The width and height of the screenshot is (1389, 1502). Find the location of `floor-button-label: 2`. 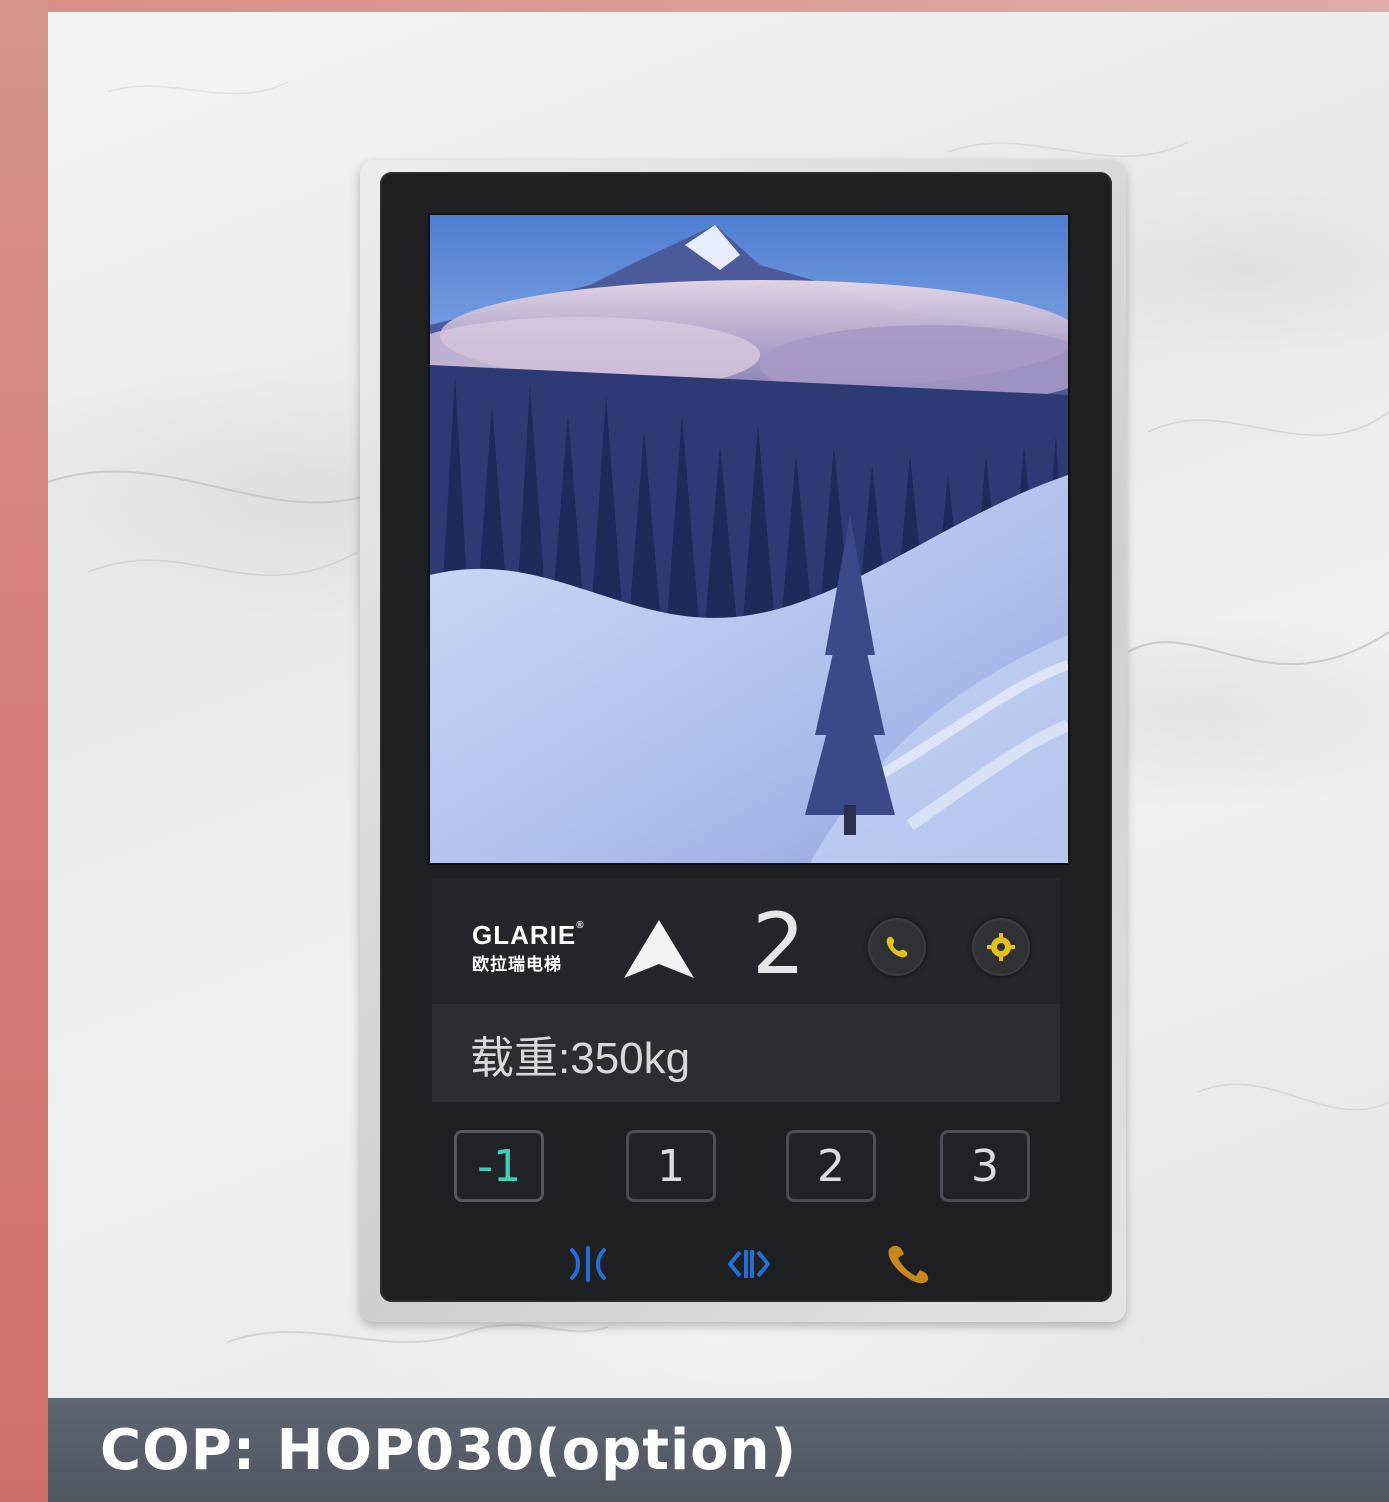

floor-button-label: 2 is located at coordinates (831, 1166).